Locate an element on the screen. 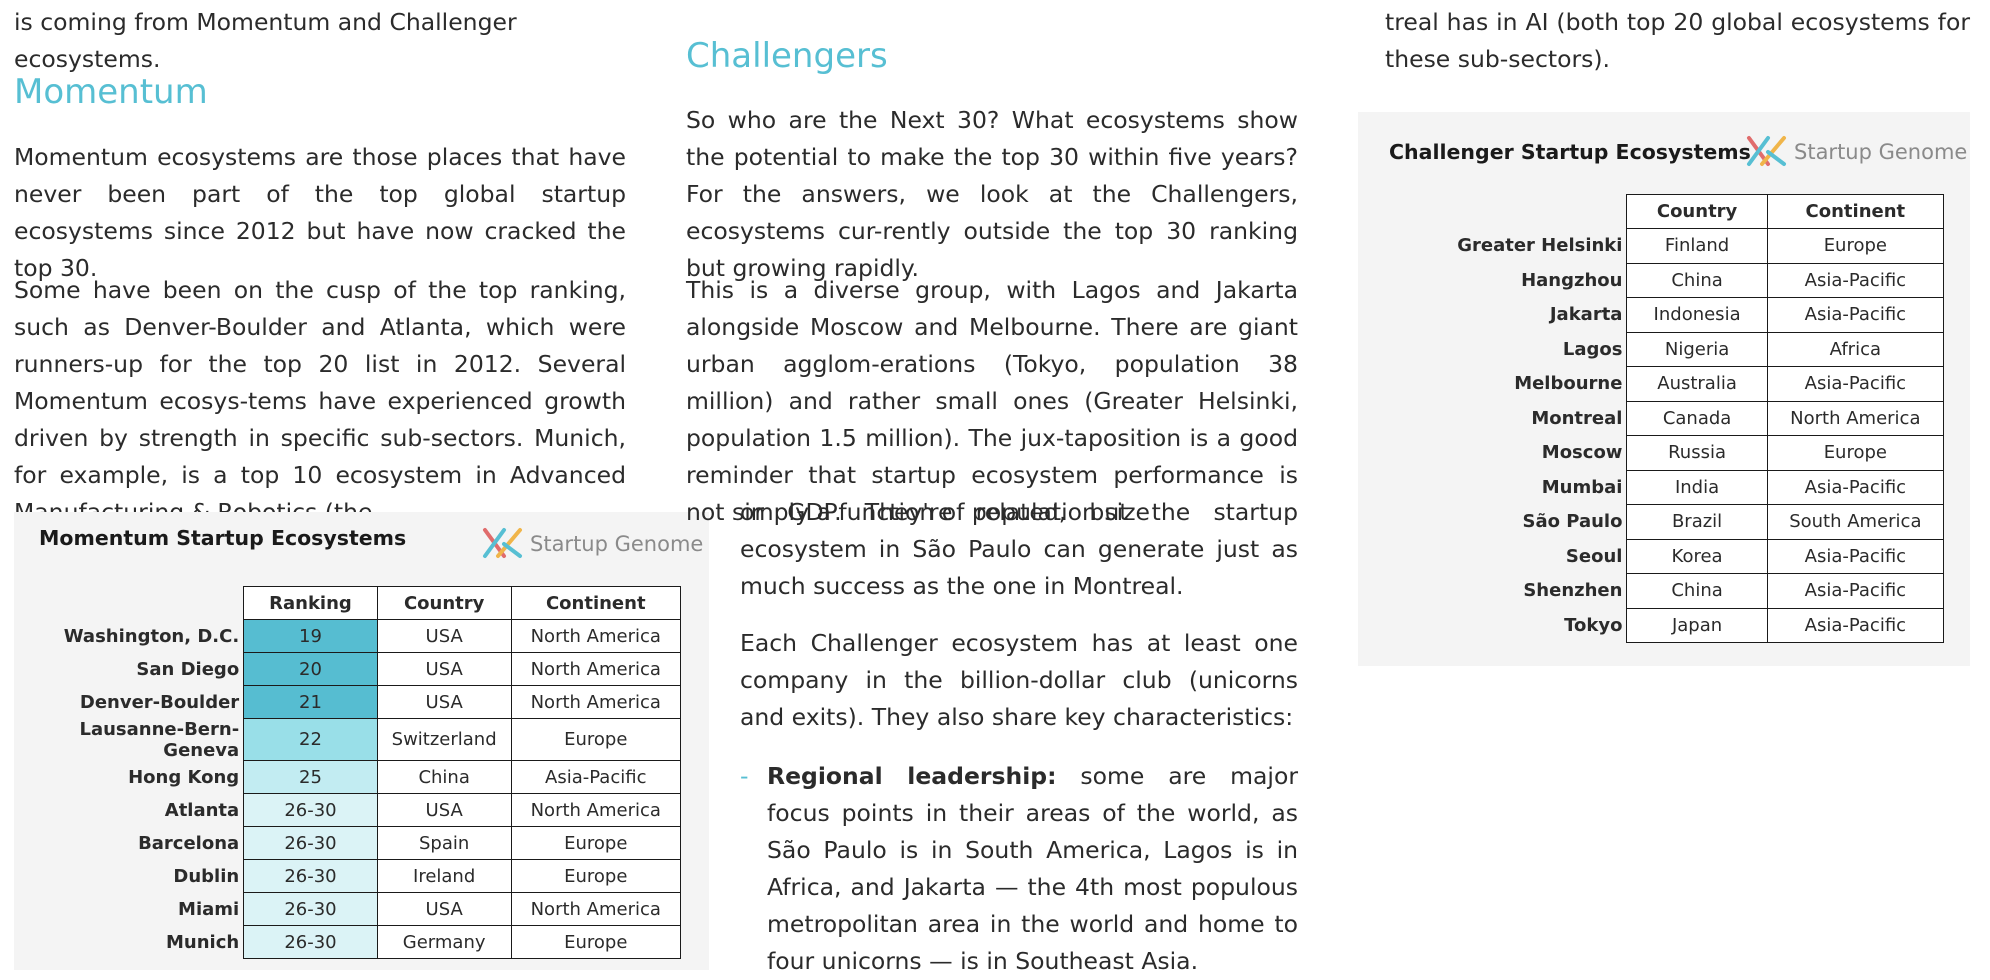 This screenshot has width=1990, height=980. row-continent: South America is located at coordinates (1855, 522).